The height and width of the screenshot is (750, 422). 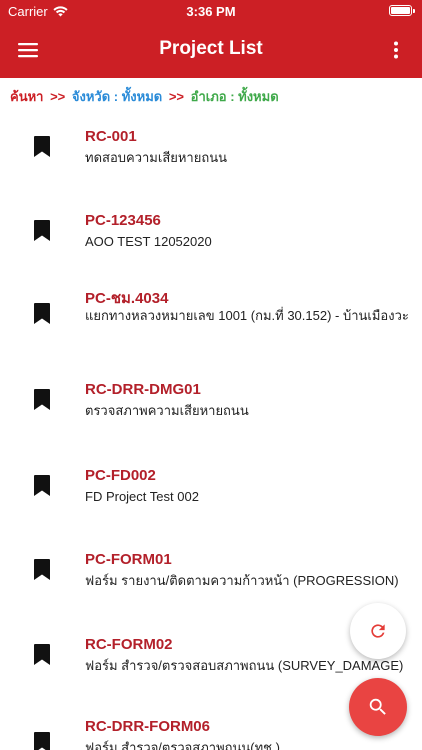 What do you see at coordinates (147, 726) in the screenshot?
I see `project-code: RC-DRR-FORM06` at bounding box center [147, 726].